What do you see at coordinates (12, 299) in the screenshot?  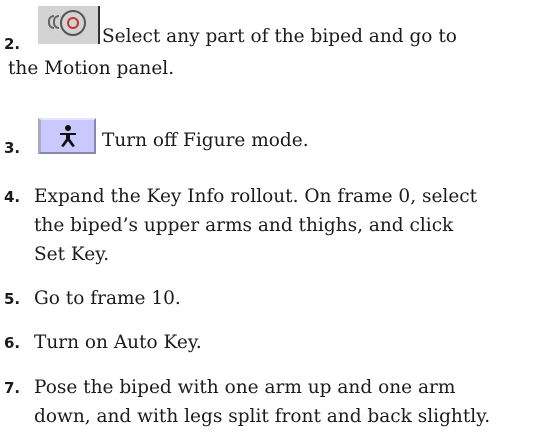 I see `step-number: 5.` at bounding box center [12, 299].